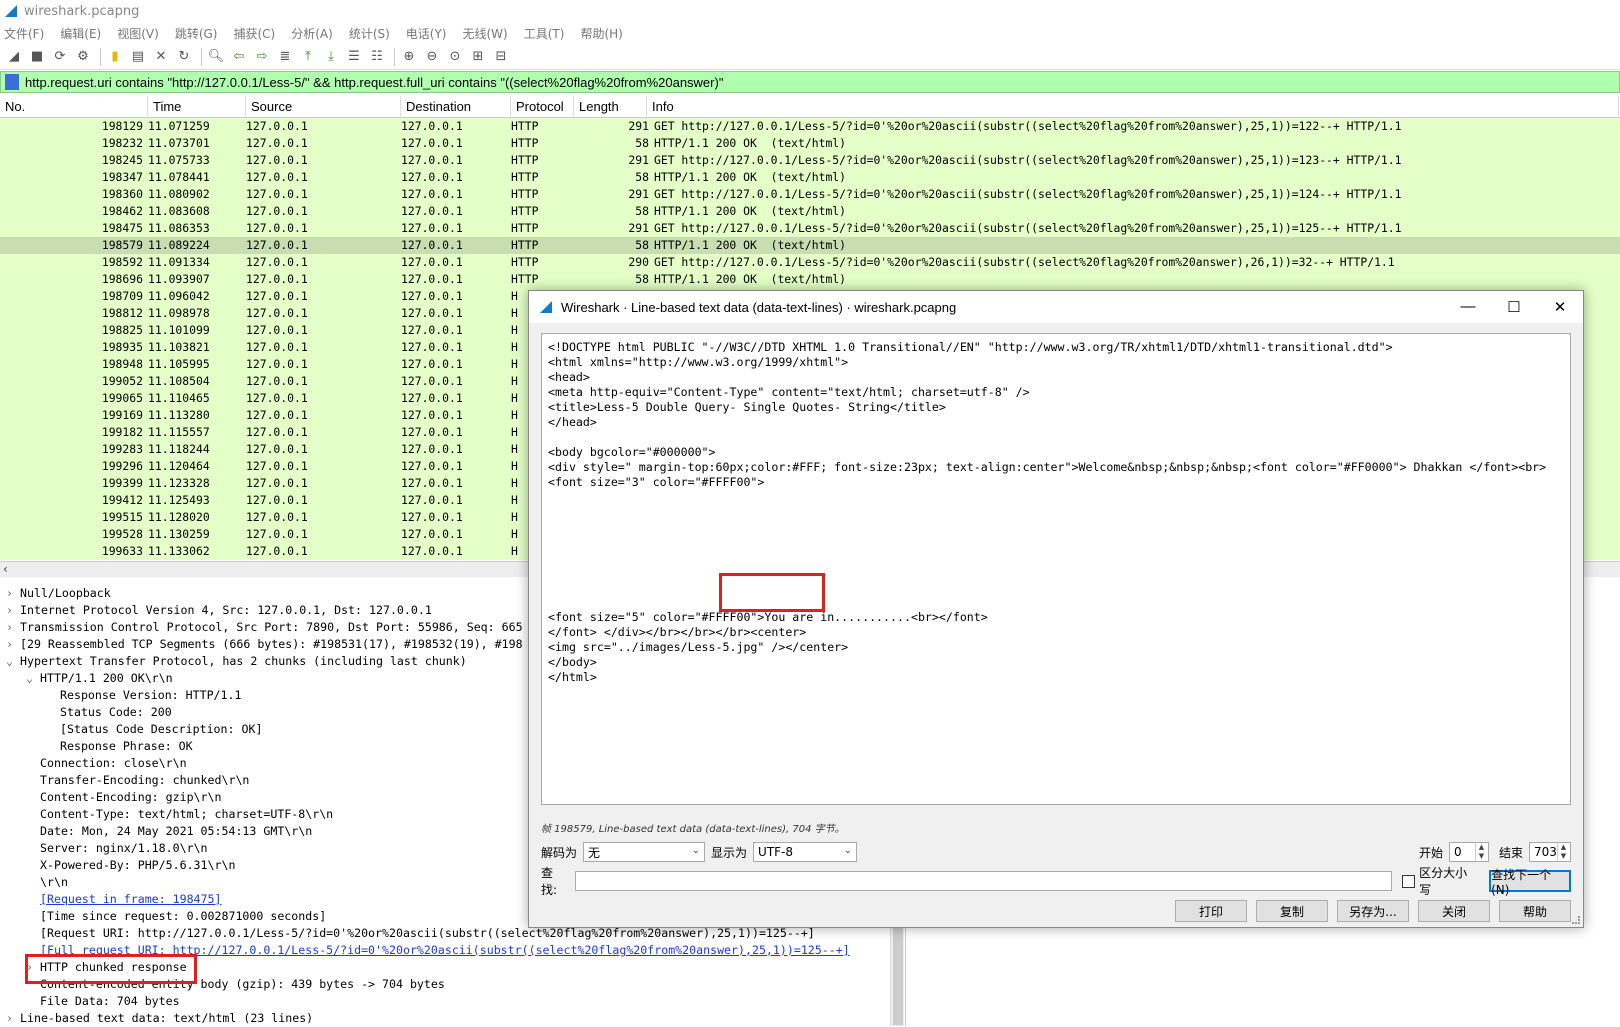  What do you see at coordinates (179, 177) in the screenshot?
I see `packet-cell-time: 11.078441` at bounding box center [179, 177].